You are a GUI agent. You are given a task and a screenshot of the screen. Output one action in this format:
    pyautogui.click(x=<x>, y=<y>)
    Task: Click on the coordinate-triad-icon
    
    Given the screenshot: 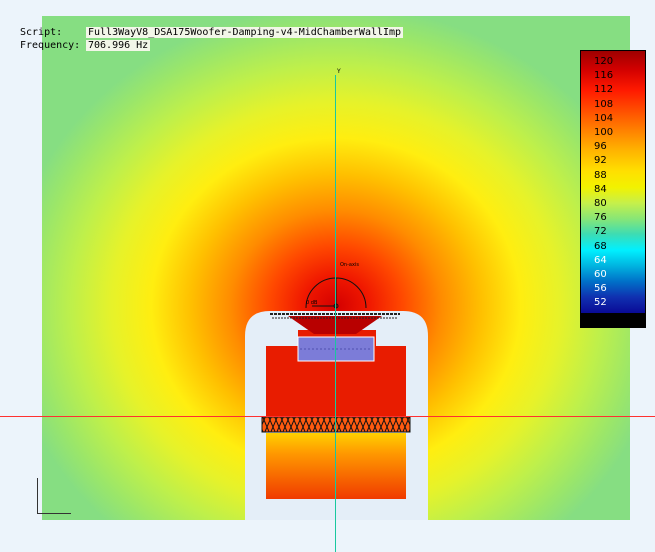 What is the action you would take?
    pyautogui.click(x=55, y=498)
    